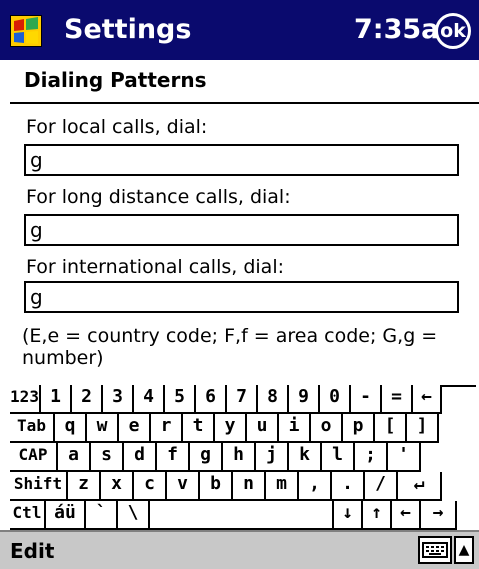 The width and height of the screenshot is (479, 569). I want to click on title-bar: Settings 7:35a ok, so click(239, 30).